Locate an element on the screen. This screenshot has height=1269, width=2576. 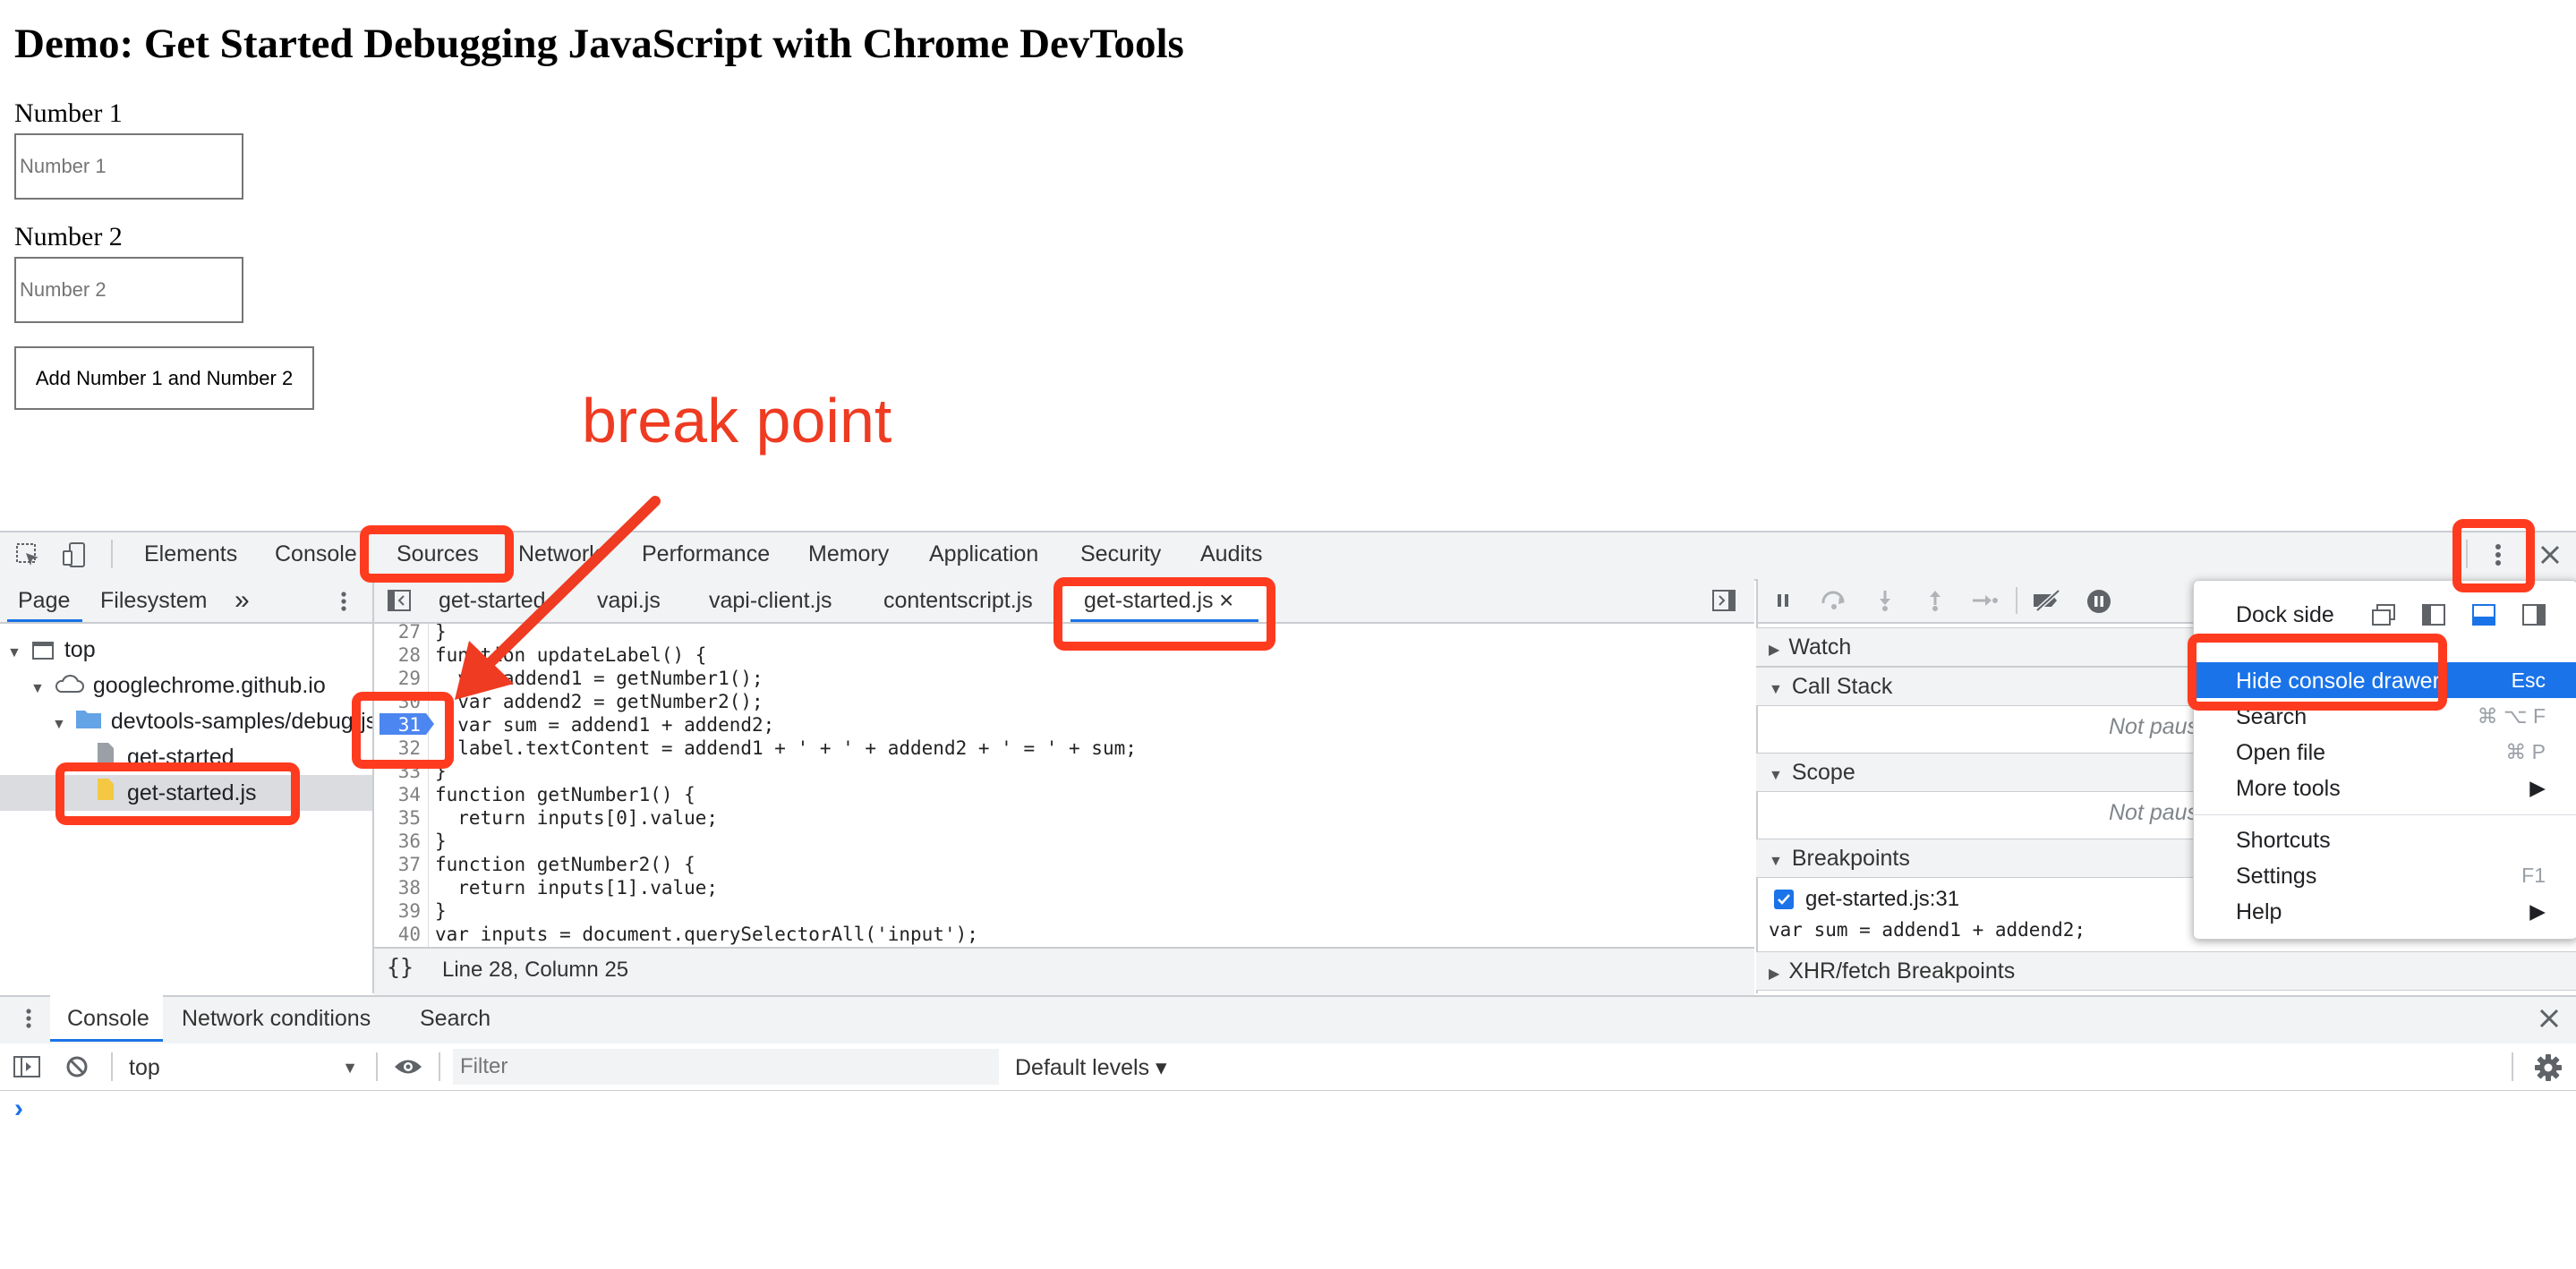
tree-item-get-started: get-started is located at coordinates (166, 757).